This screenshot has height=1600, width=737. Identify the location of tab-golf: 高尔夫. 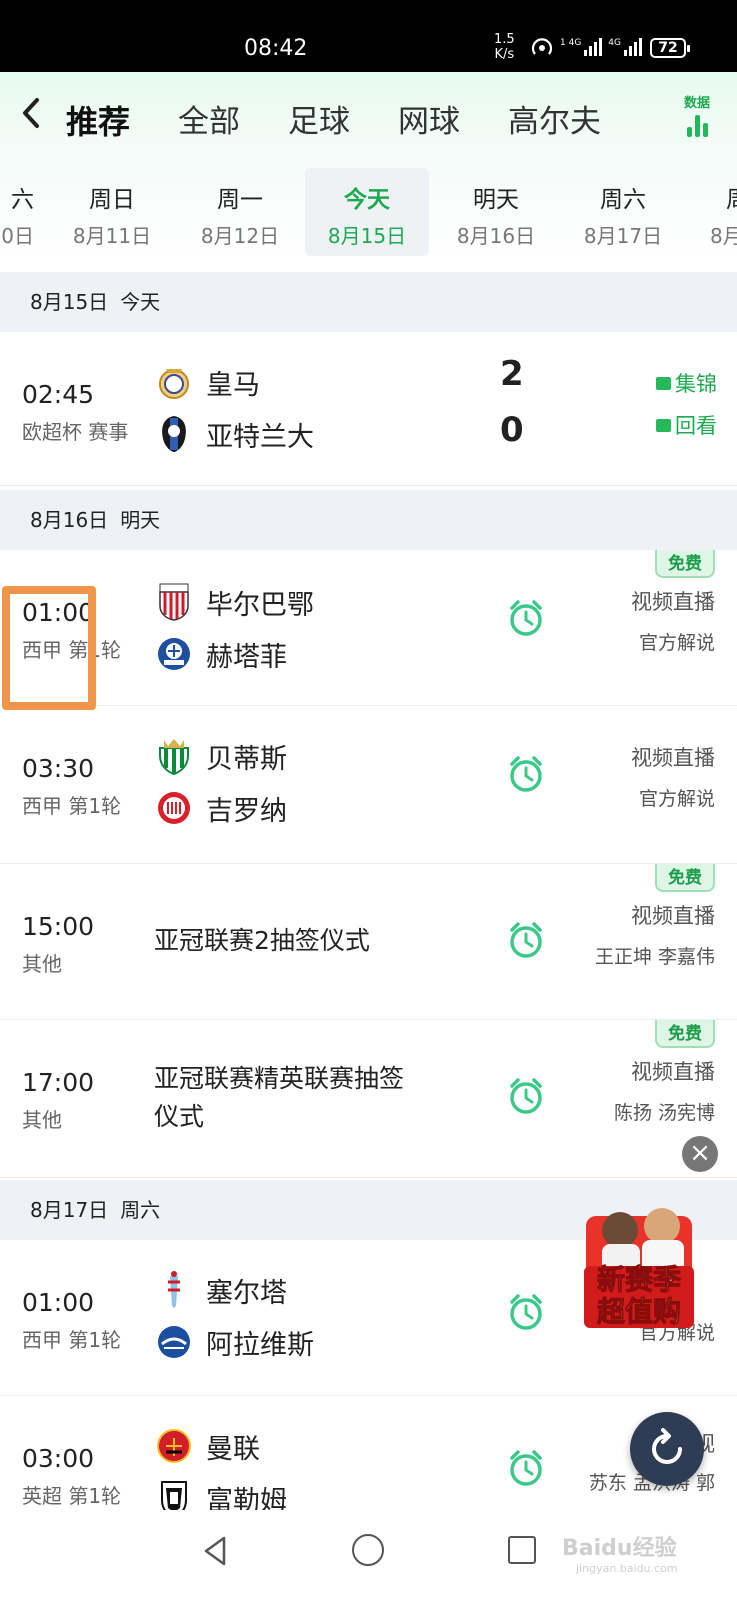
(554, 122).